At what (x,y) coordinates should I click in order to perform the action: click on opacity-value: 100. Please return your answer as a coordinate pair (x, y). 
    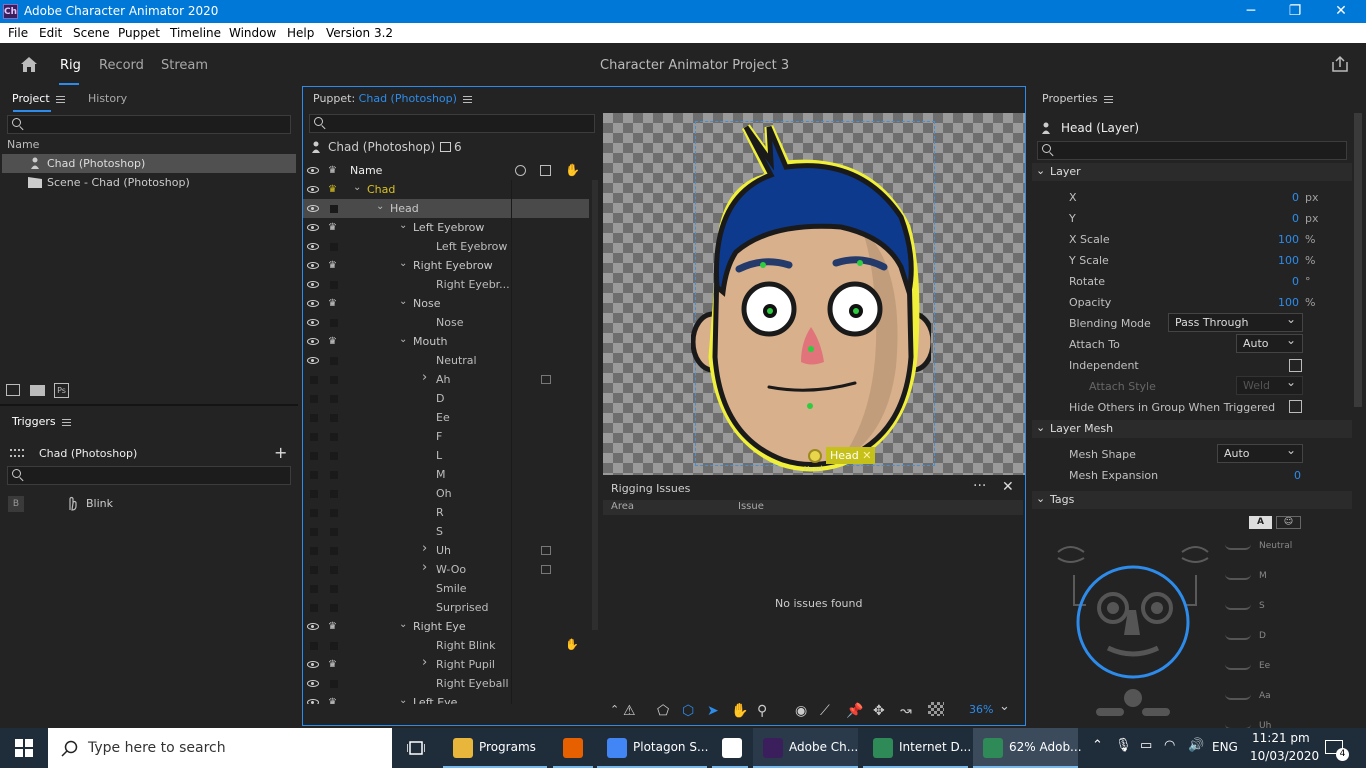
    Looking at the image, I should click on (1288, 302).